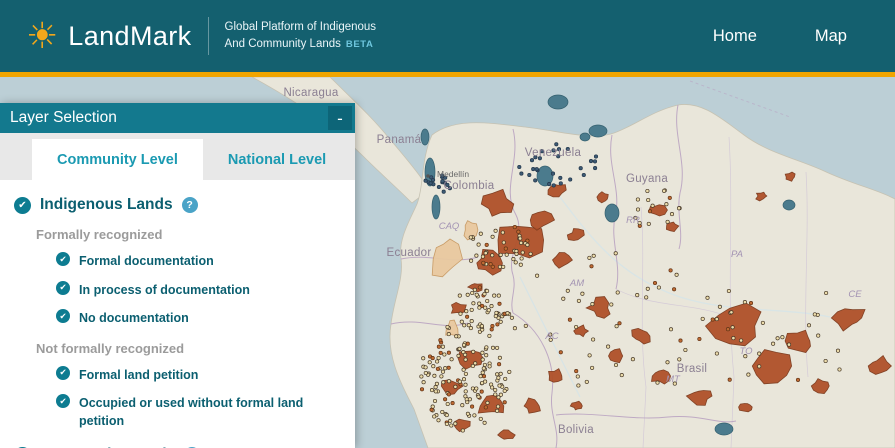 The width and height of the screenshot is (895, 448). I want to click on panel-header: Layer Selection -, so click(177, 118).